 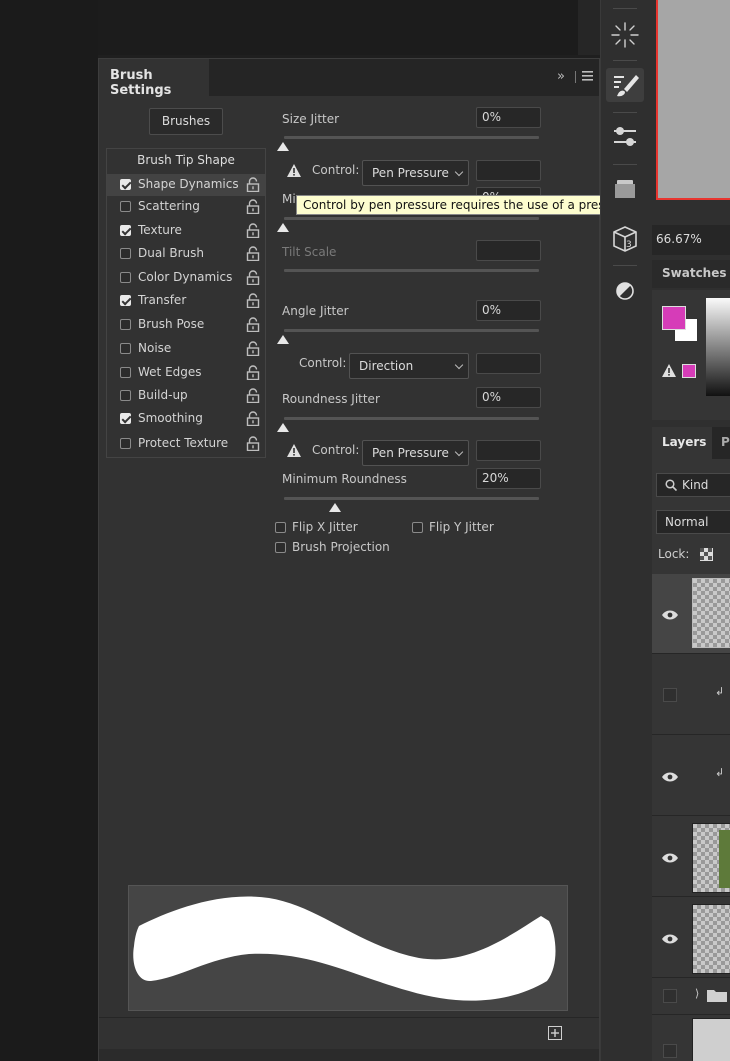 I want to click on blend-mode-select: Normal, so click(x=693, y=522).